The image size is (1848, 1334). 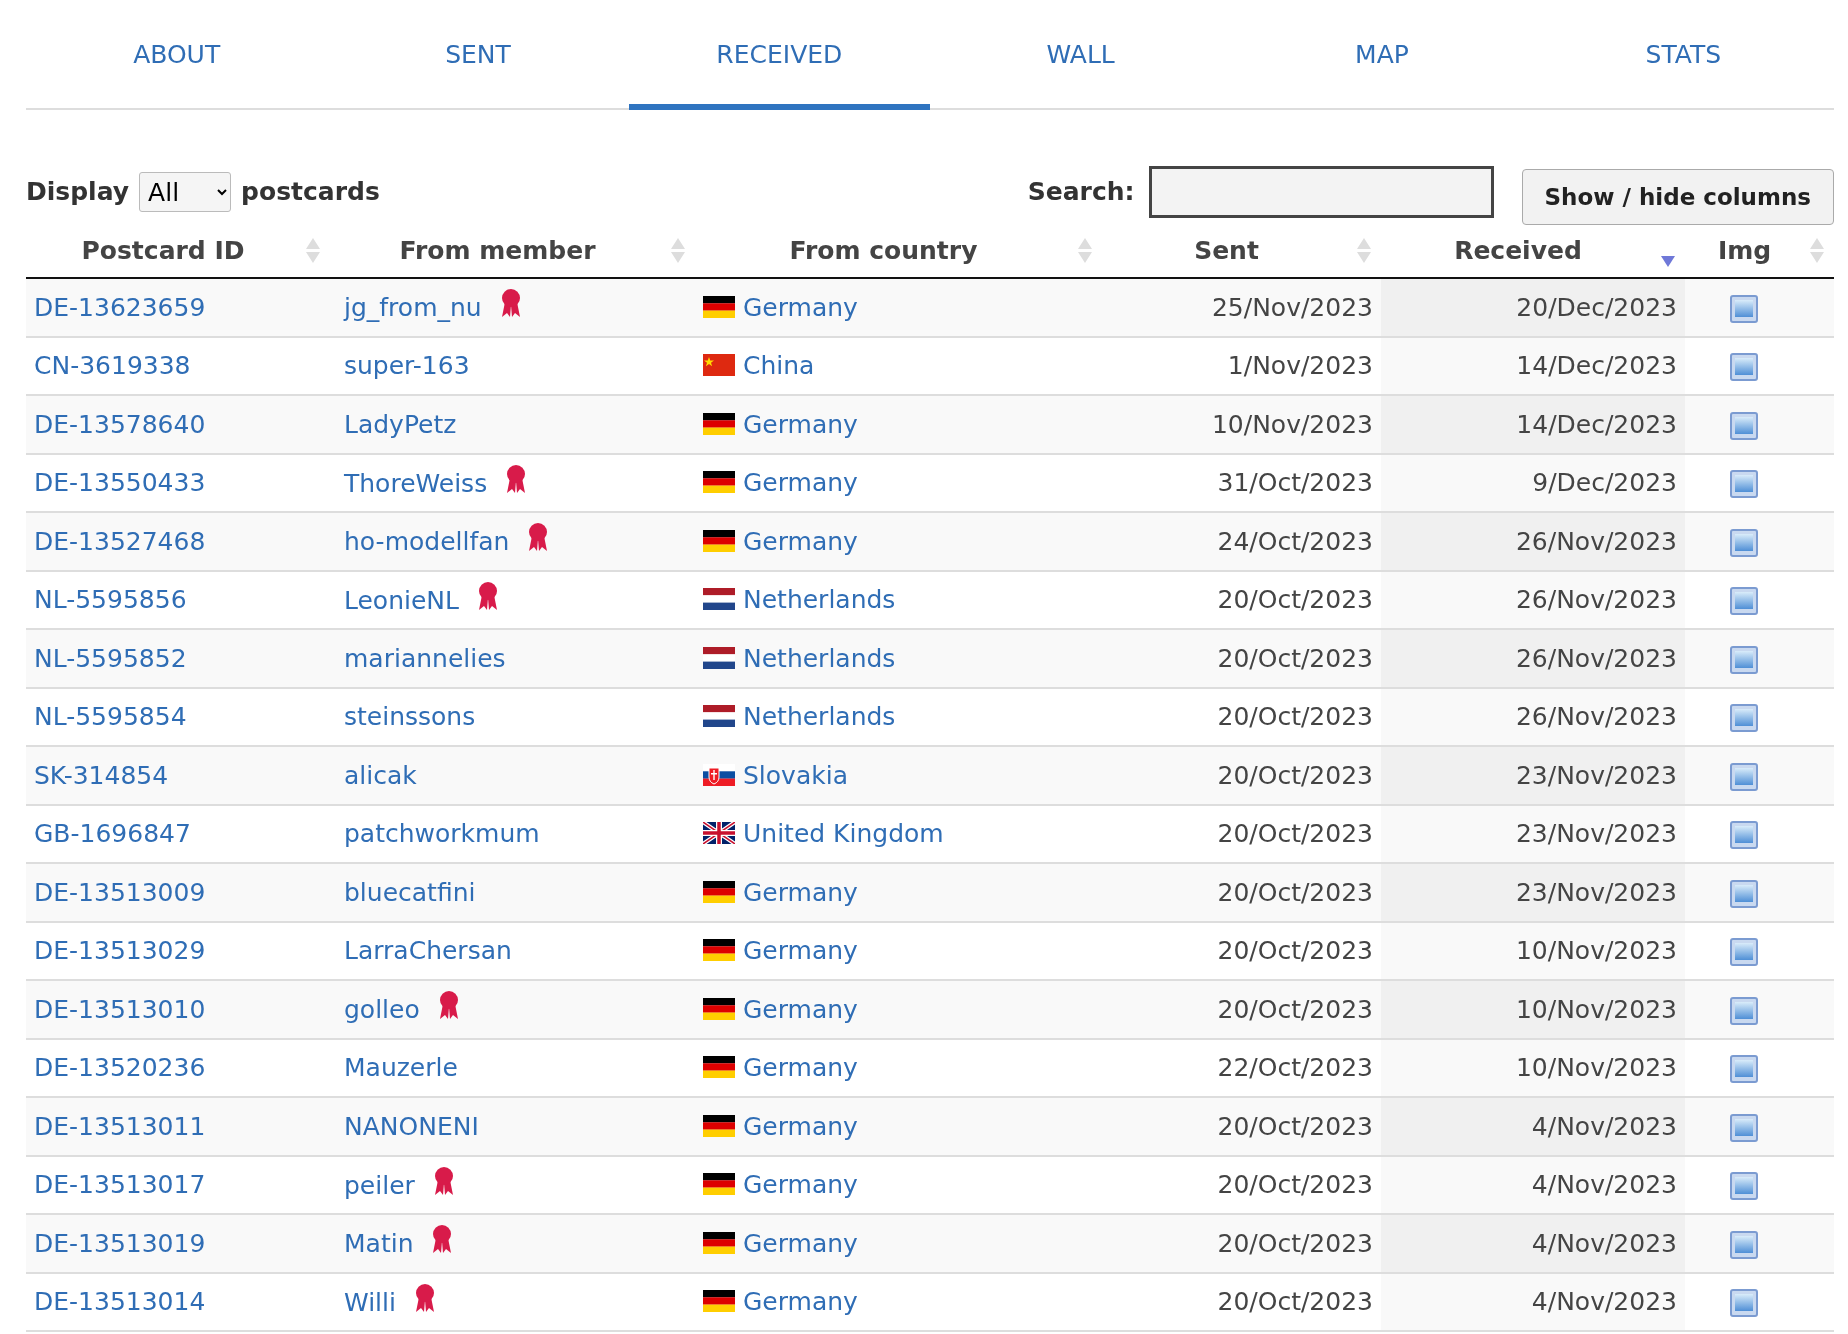 I want to click on member-link: patchworkmum, so click(x=442, y=833).